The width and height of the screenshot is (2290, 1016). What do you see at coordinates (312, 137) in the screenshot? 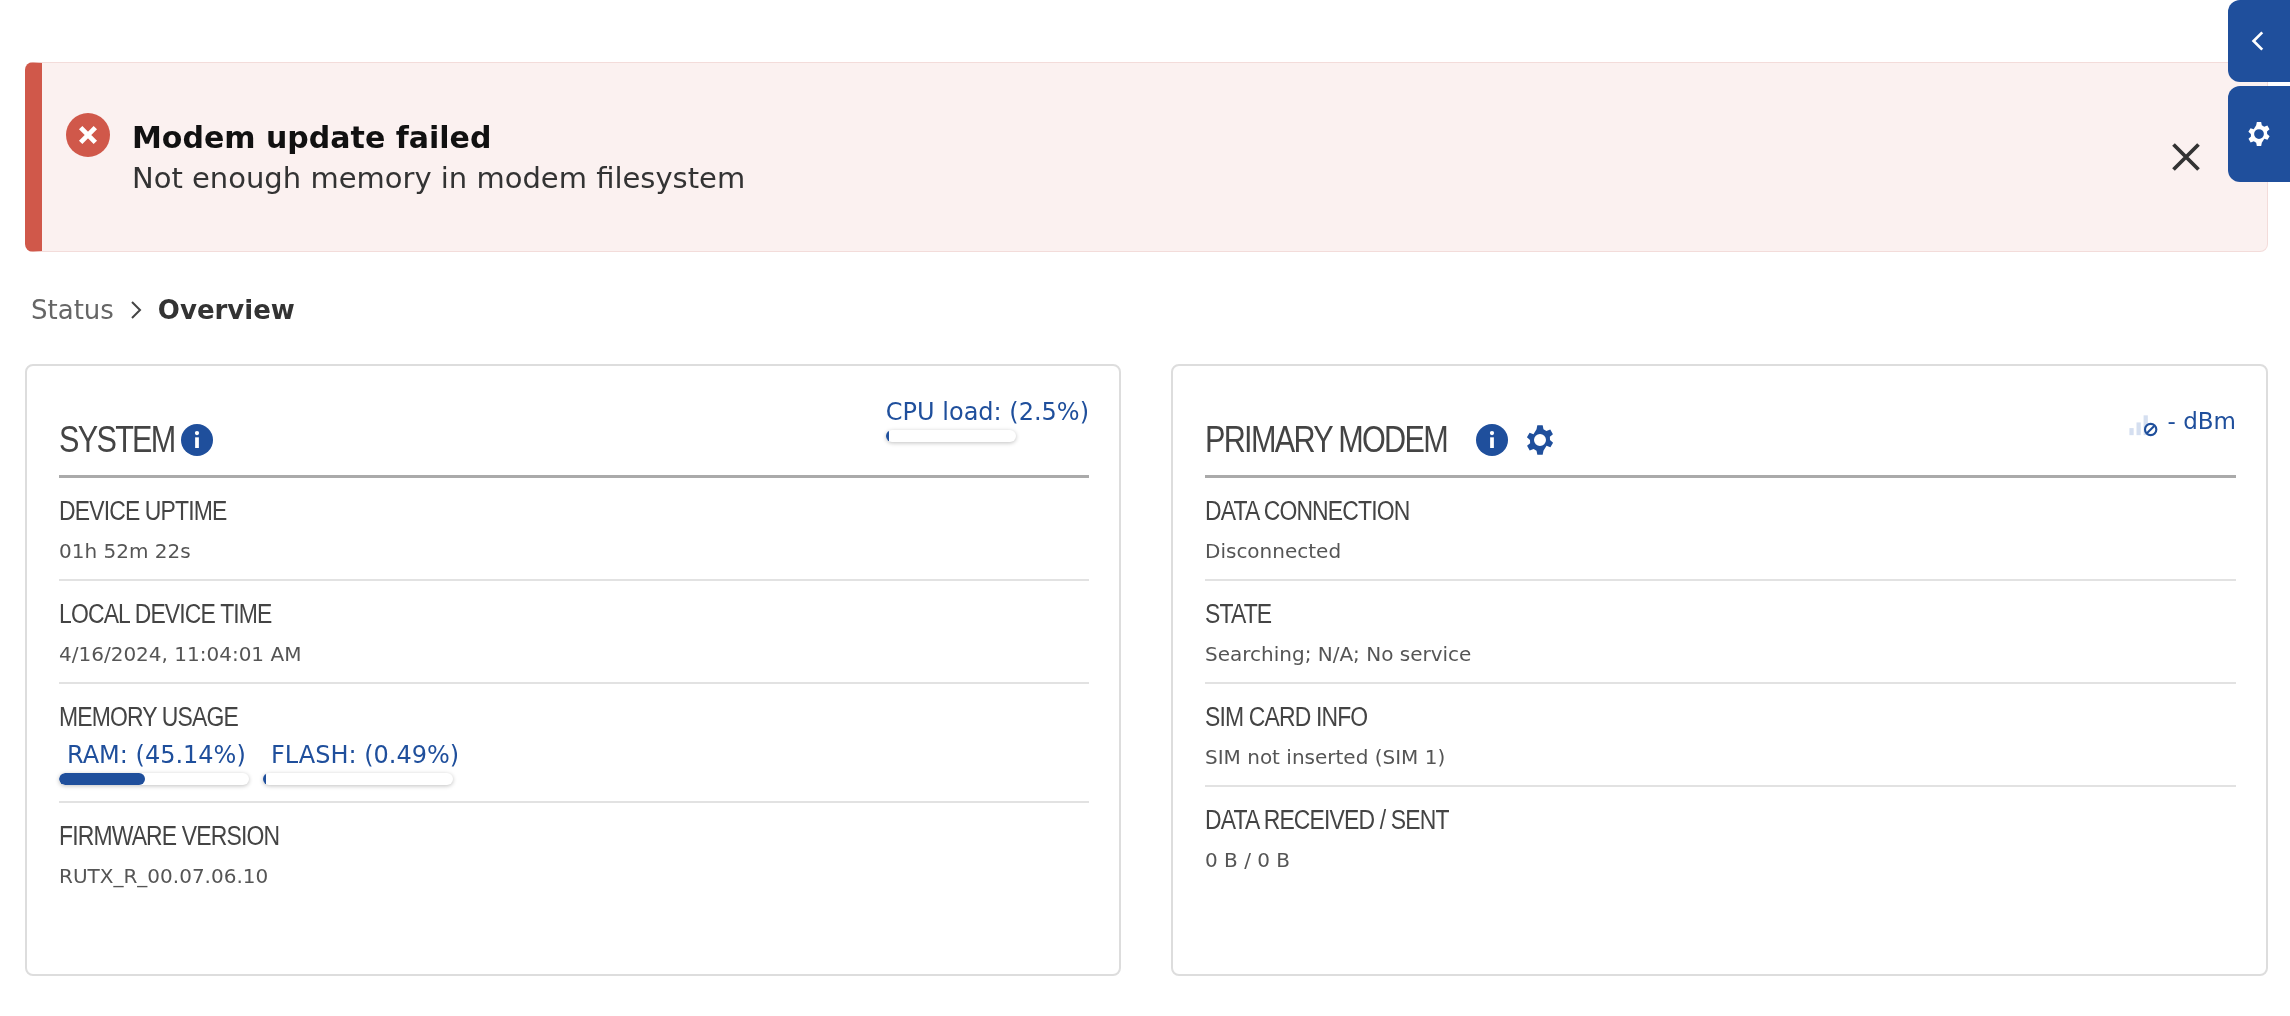
I see `alert-title: Modem update failed` at bounding box center [312, 137].